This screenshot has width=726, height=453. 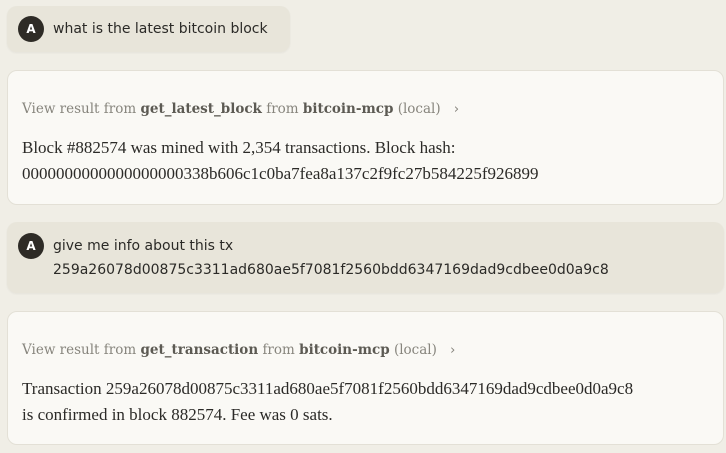 What do you see at coordinates (160, 29) in the screenshot?
I see `user-message-text: what is the latest bitcoin block` at bounding box center [160, 29].